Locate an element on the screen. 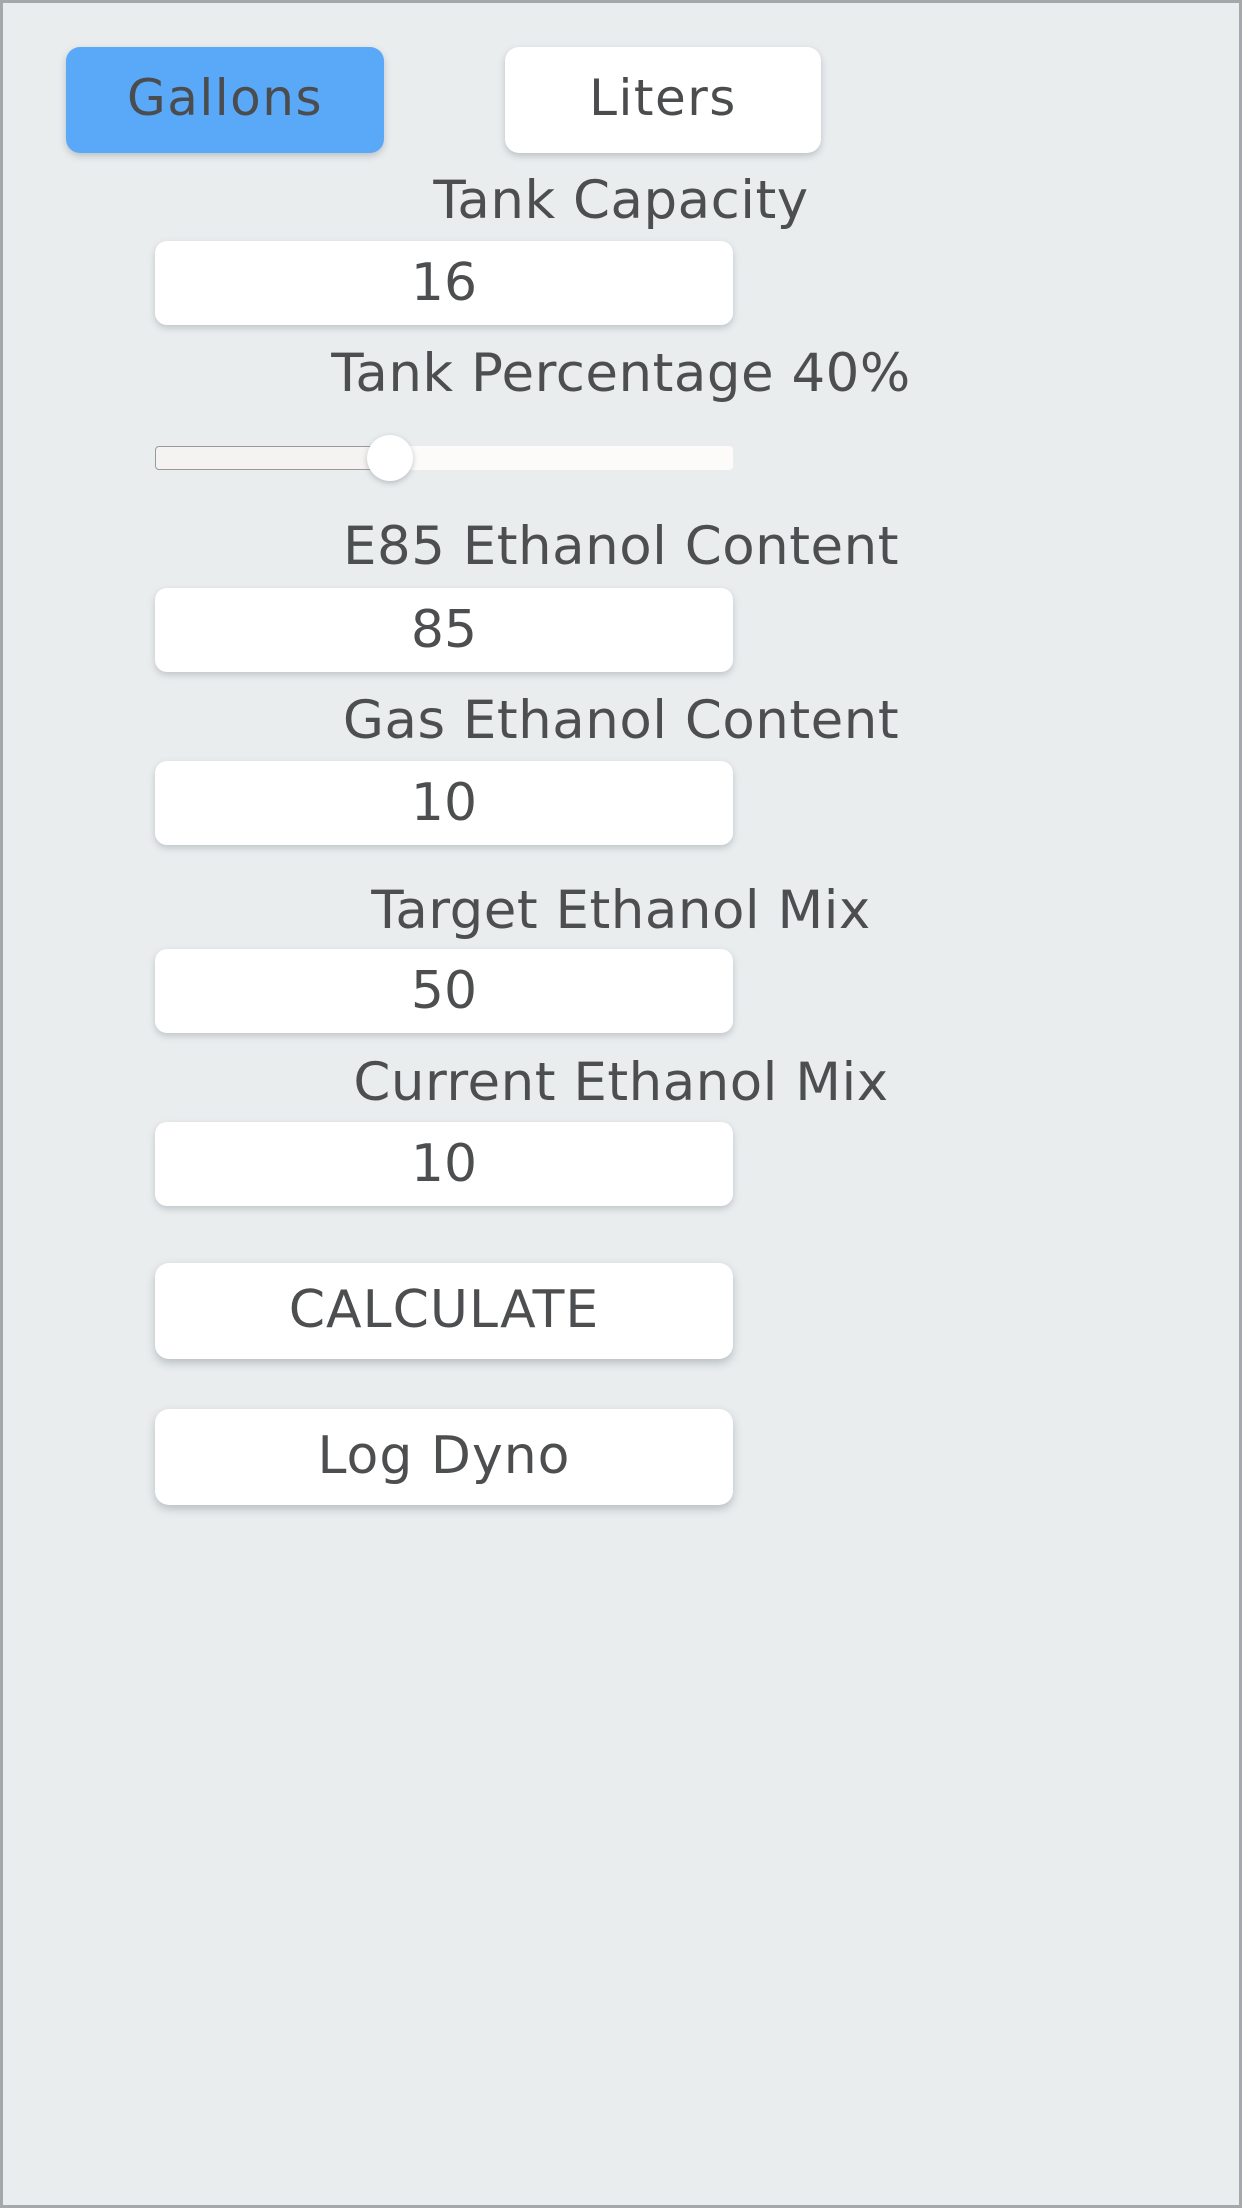  tank-percentage-slider is located at coordinates (444, 458).